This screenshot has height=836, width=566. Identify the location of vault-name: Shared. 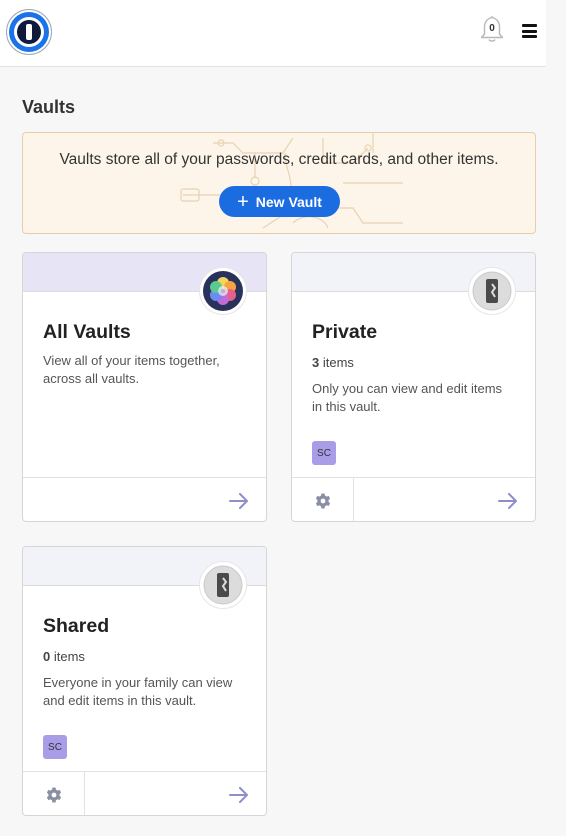
(76, 626).